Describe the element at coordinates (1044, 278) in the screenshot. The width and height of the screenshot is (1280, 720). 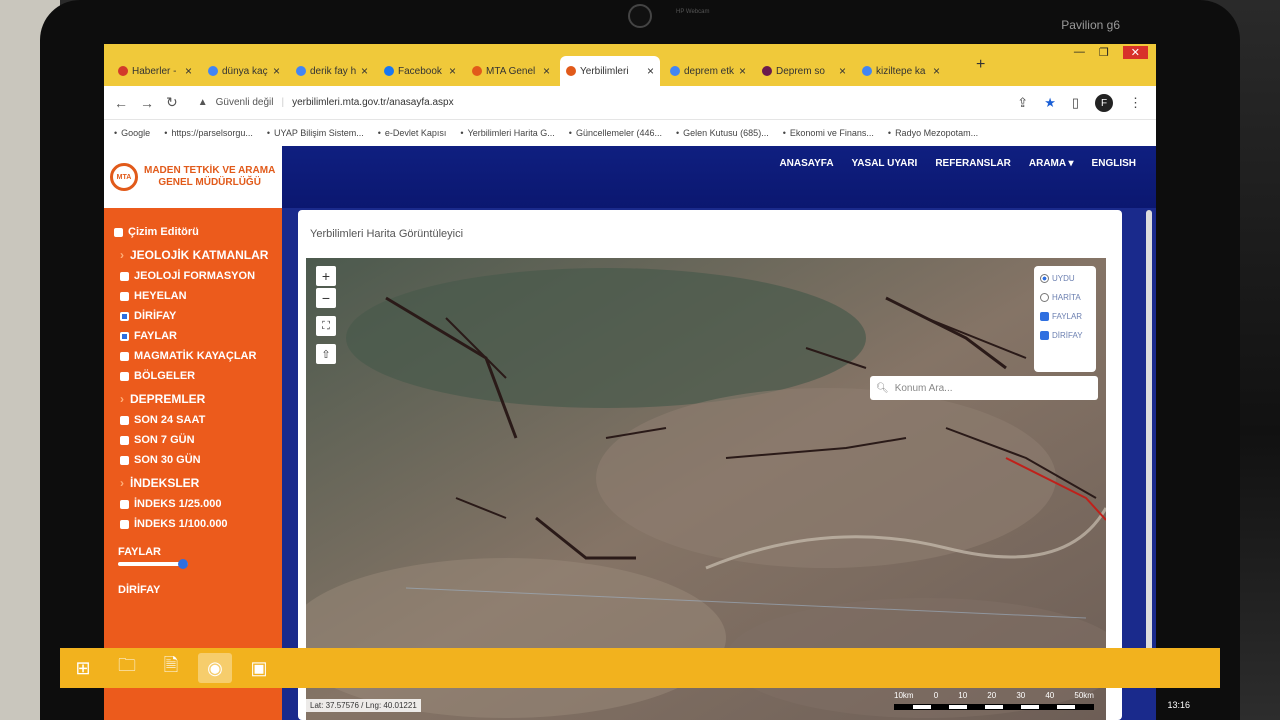
I see `radio-uydu` at that location.